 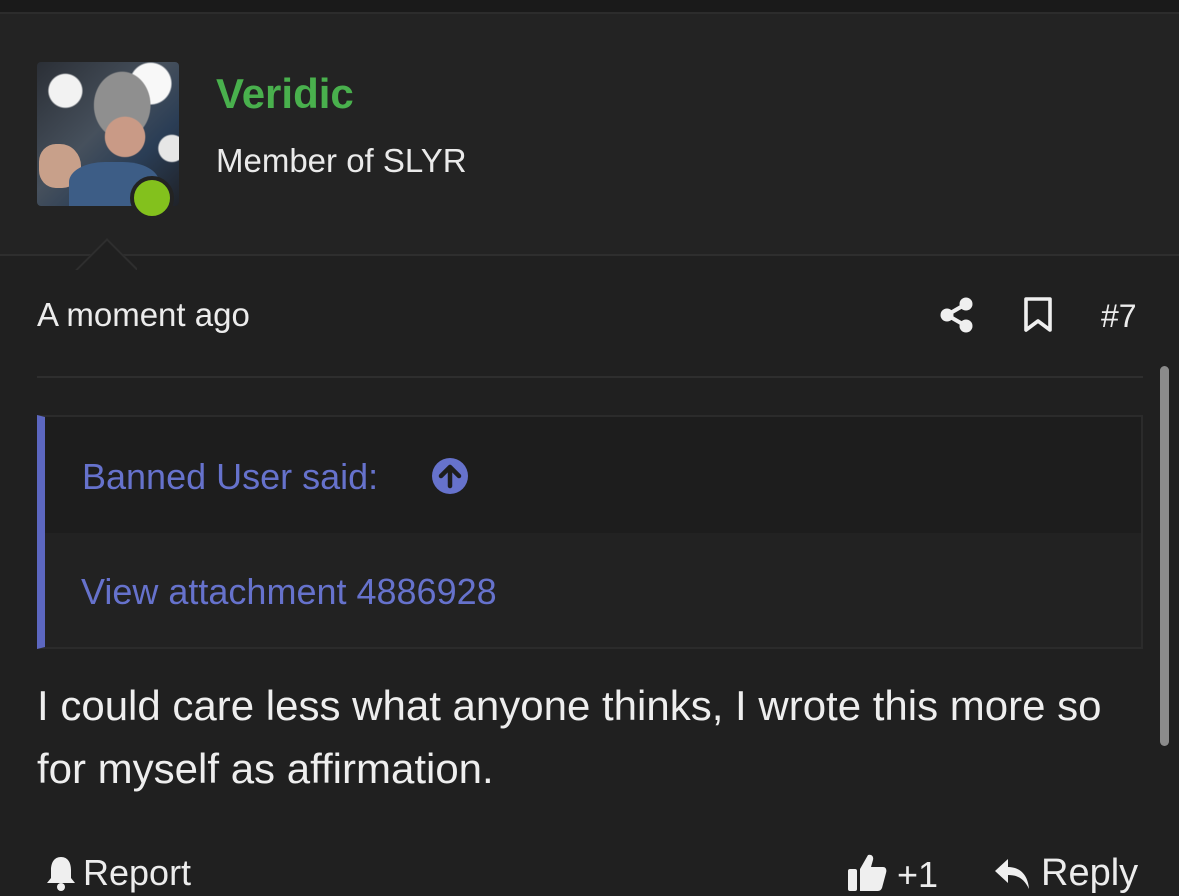 What do you see at coordinates (917, 875) in the screenshot?
I see `reaction-count: +1` at bounding box center [917, 875].